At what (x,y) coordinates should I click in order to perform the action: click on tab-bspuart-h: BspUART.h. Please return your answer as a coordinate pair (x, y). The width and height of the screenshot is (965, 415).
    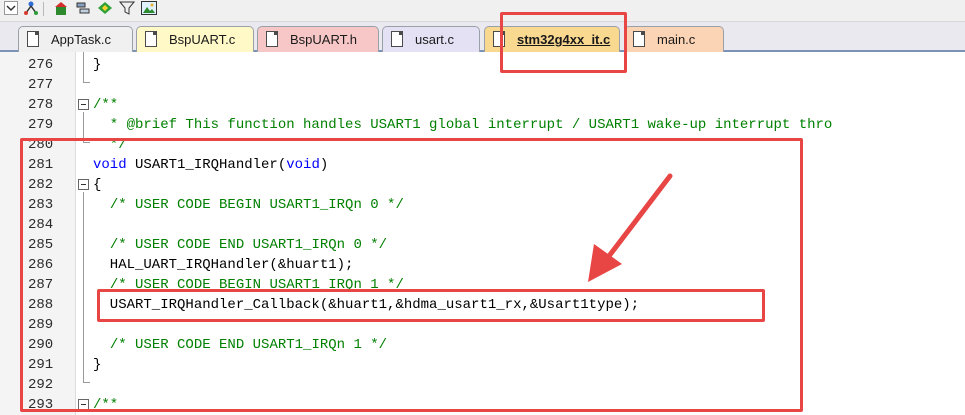
    Looking at the image, I should click on (318, 39).